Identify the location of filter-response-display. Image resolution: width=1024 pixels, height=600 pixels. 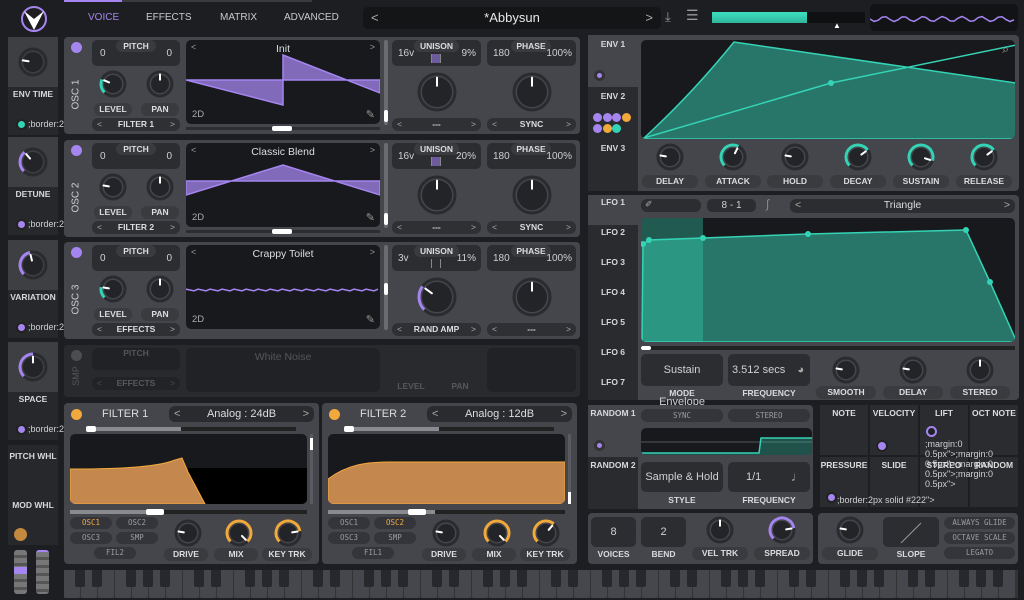
(188, 469).